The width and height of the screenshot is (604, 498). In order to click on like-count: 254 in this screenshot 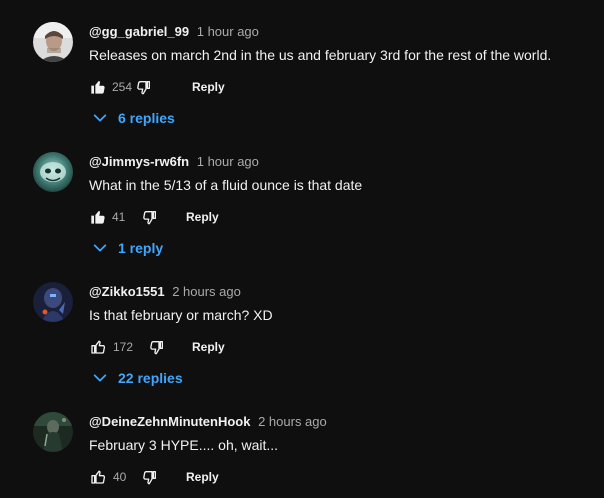, I will do `click(122, 87)`.